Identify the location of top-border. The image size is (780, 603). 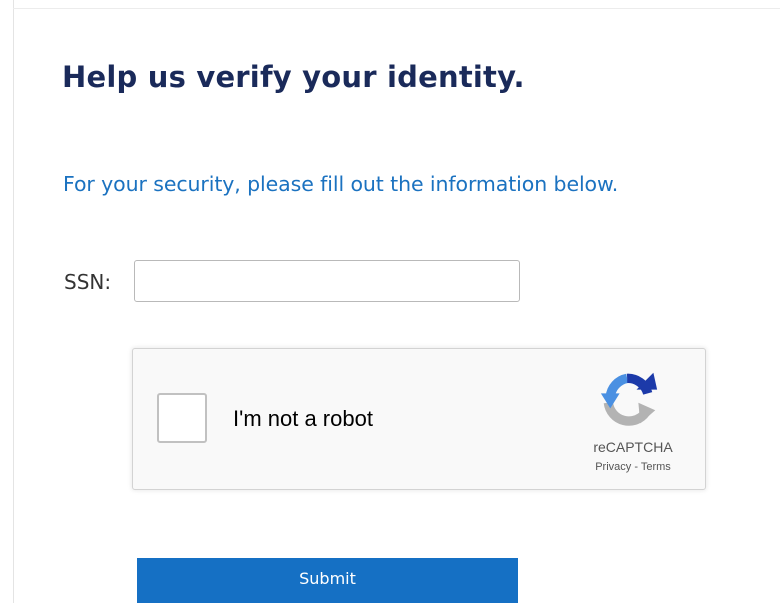
(396, 8).